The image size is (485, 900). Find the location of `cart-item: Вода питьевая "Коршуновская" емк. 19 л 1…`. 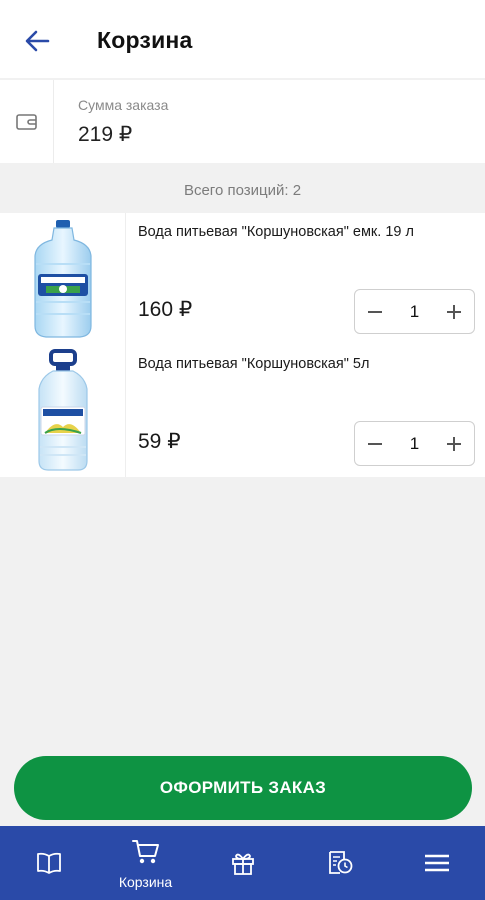

cart-item: Вода питьевая "Коршуновская" емк. 19 л 1… is located at coordinates (242, 279).